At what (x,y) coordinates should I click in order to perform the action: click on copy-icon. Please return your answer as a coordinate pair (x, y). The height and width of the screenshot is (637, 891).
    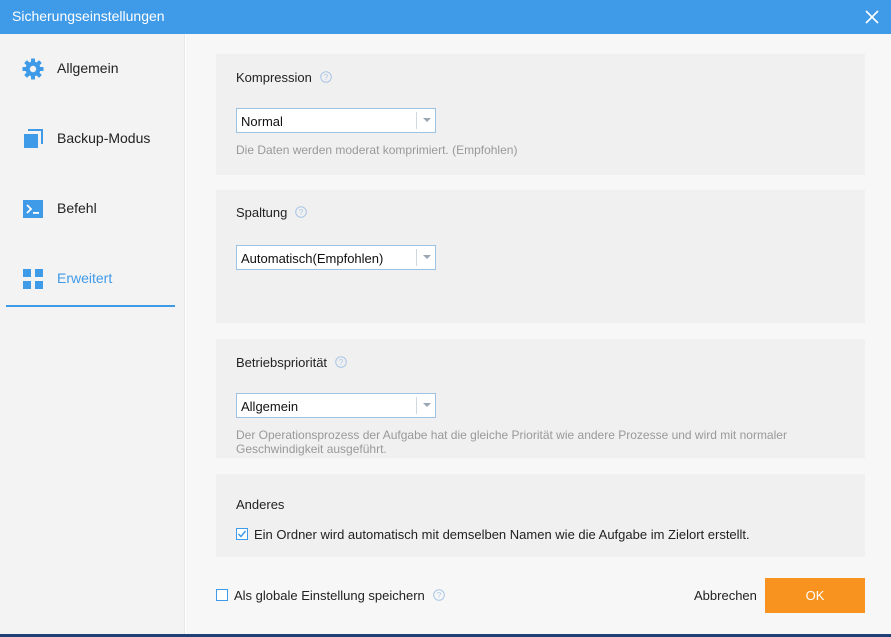
    Looking at the image, I should click on (33, 139).